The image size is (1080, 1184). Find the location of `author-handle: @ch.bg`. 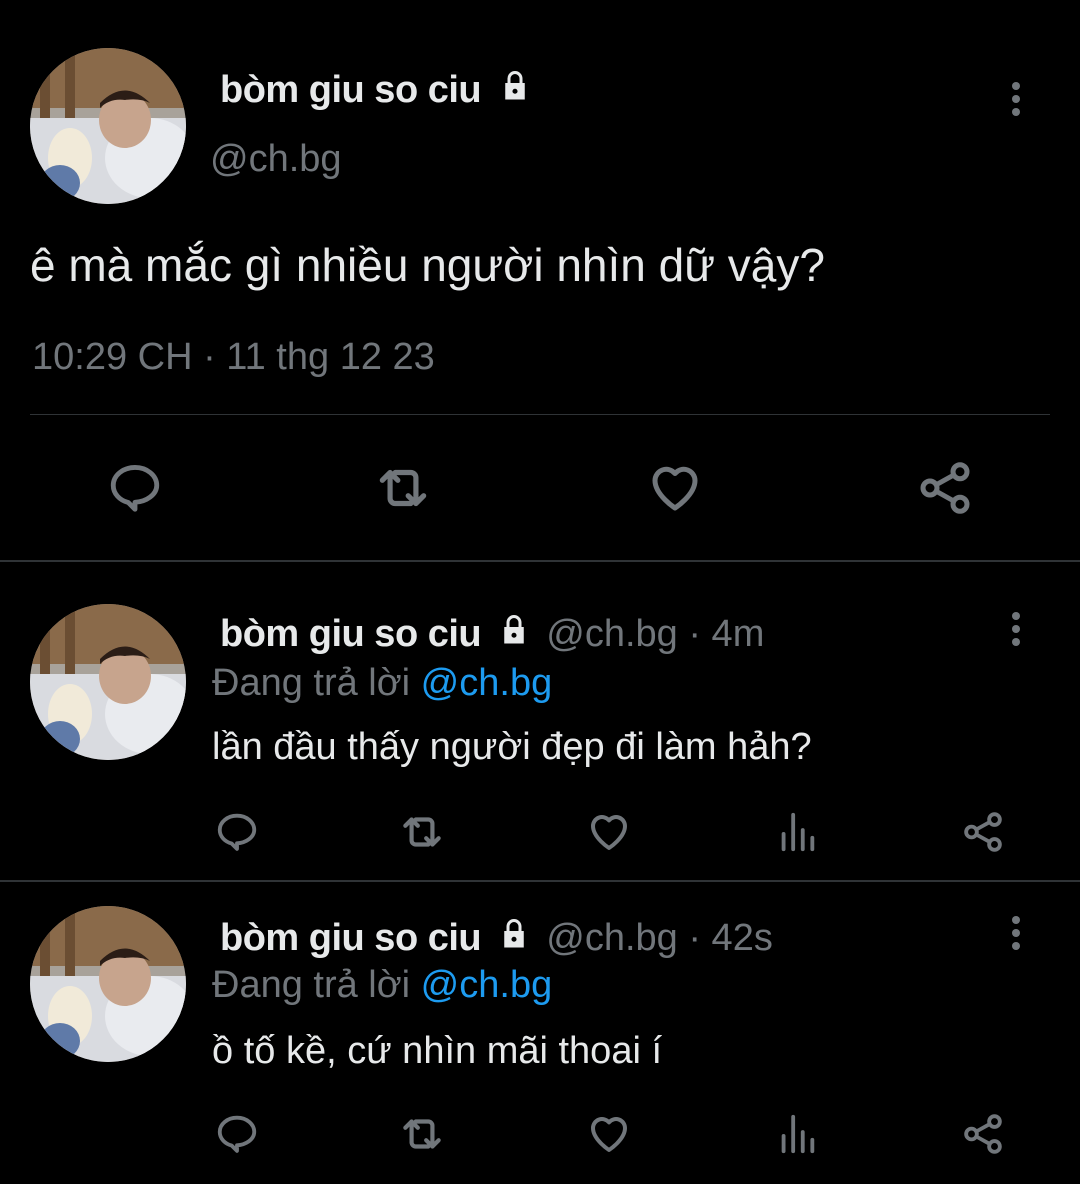

author-handle: @ch.bg is located at coordinates (276, 159).